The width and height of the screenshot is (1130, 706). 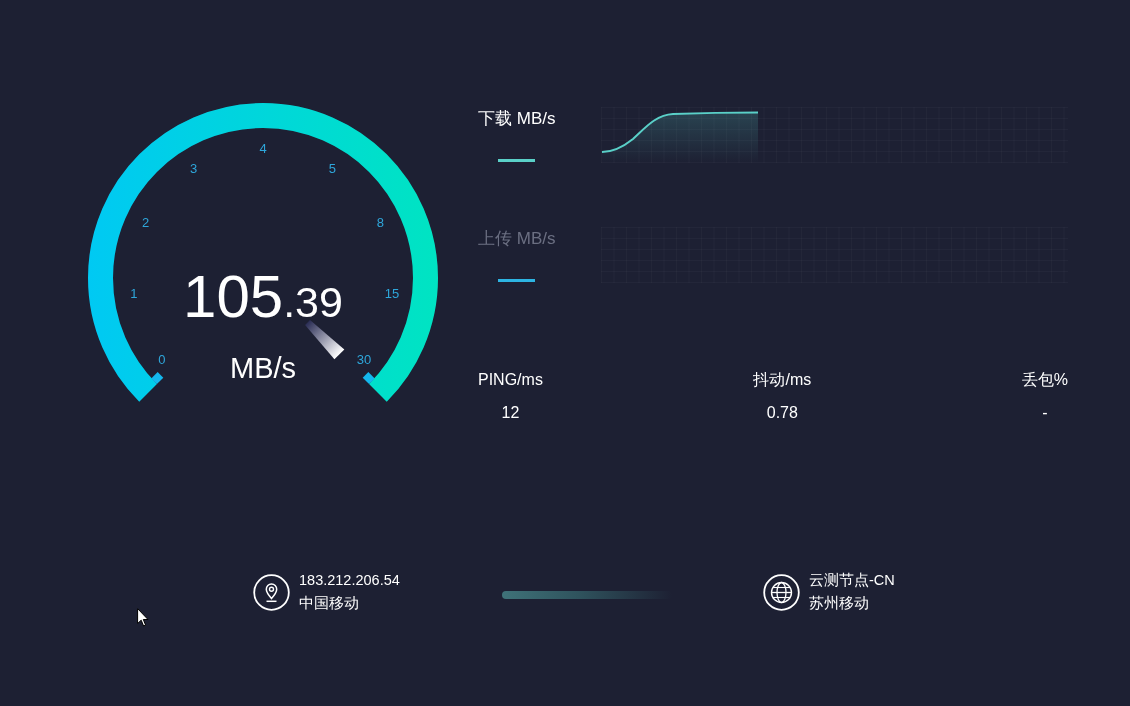 I want to click on gauge-tick-label: 2, so click(x=146, y=222).